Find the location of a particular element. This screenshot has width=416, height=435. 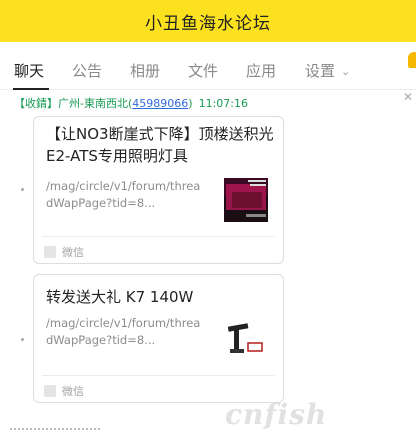

message-tag: 【收錆】 is located at coordinates (36, 103).